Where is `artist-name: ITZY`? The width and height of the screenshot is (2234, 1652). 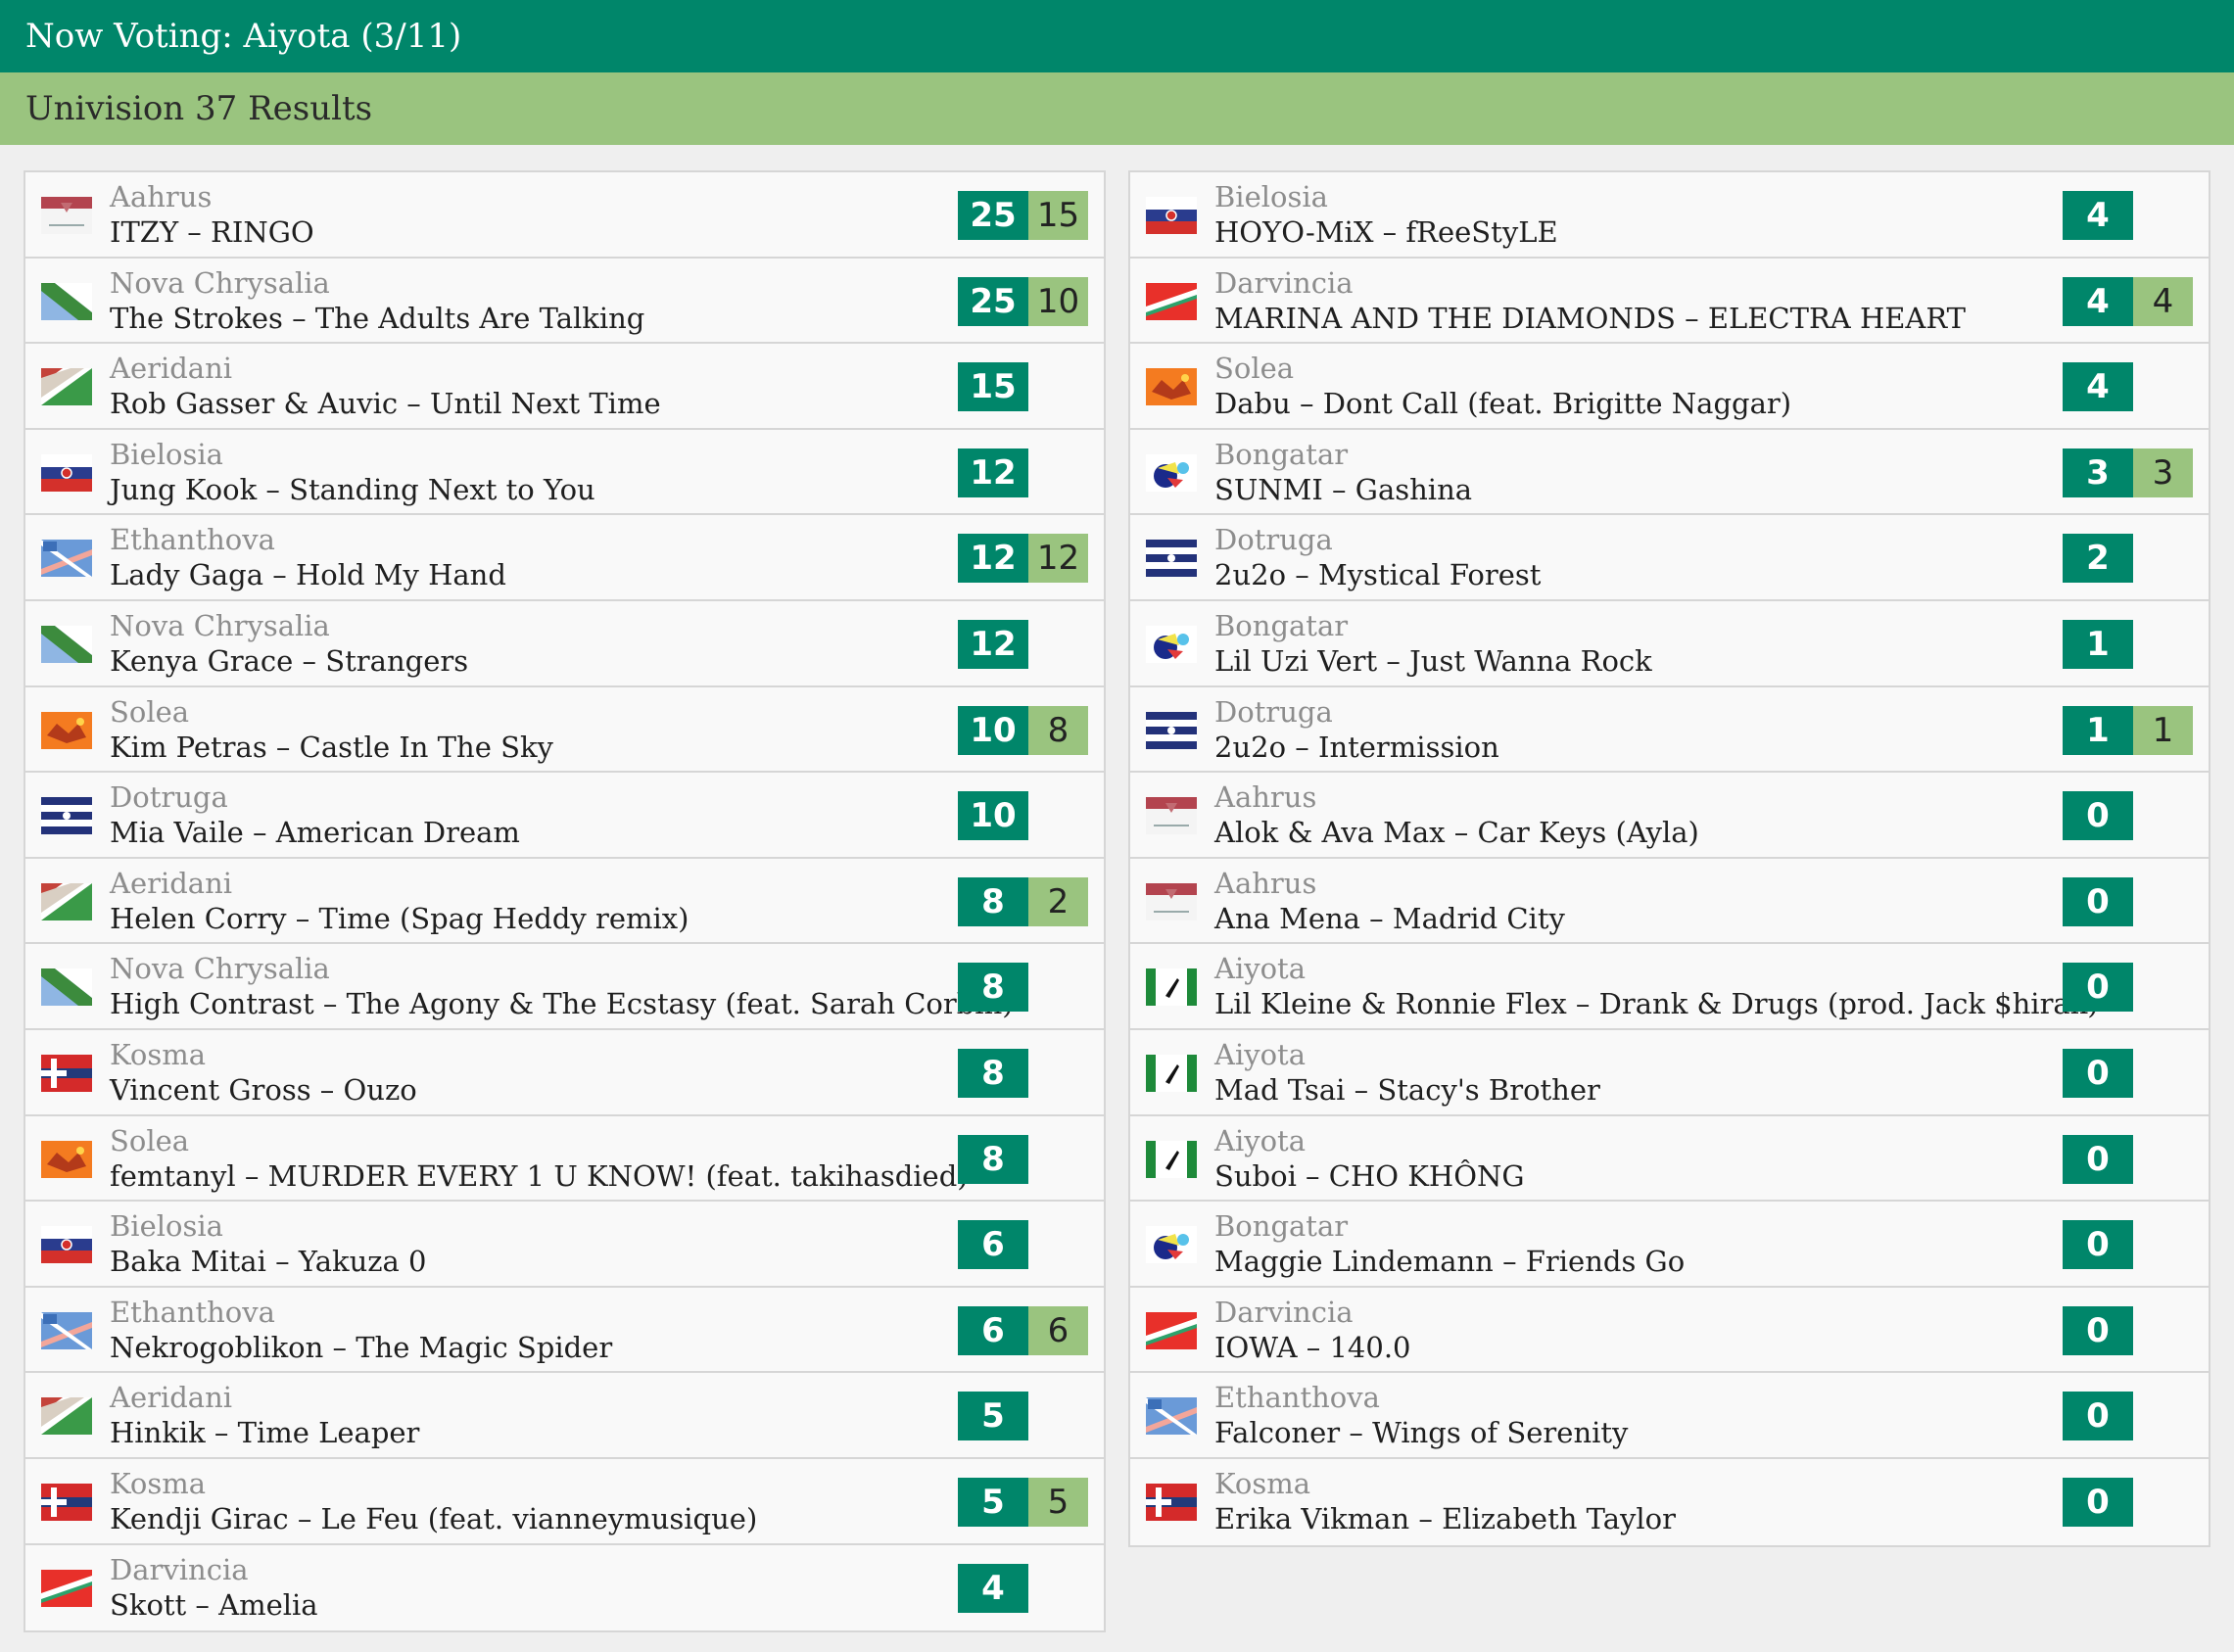 artist-name: ITZY is located at coordinates (144, 232).